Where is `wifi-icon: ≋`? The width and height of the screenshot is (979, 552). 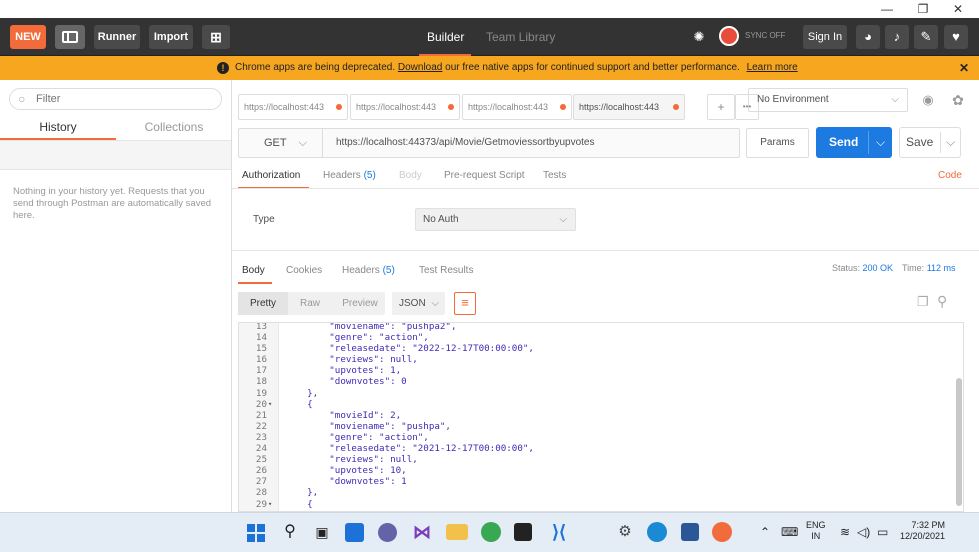 wifi-icon: ≋ is located at coordinates (845, 532).